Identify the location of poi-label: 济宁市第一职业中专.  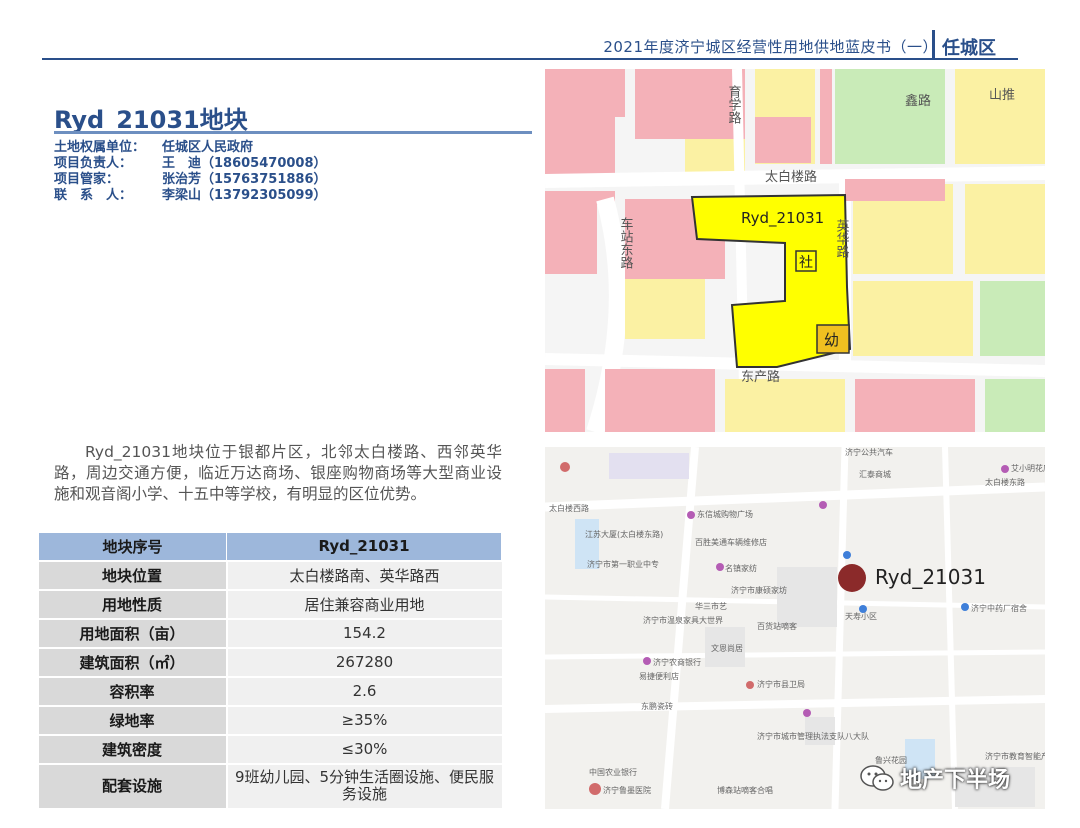
(623, 564).